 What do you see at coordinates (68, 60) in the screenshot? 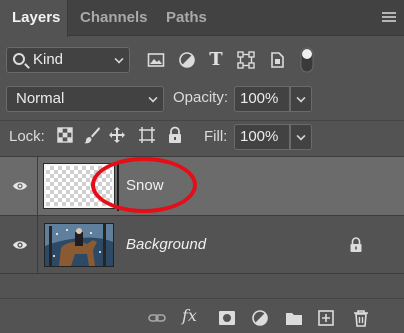
I see `filter-kind-select: Kind` at bounding box center [68, 60].